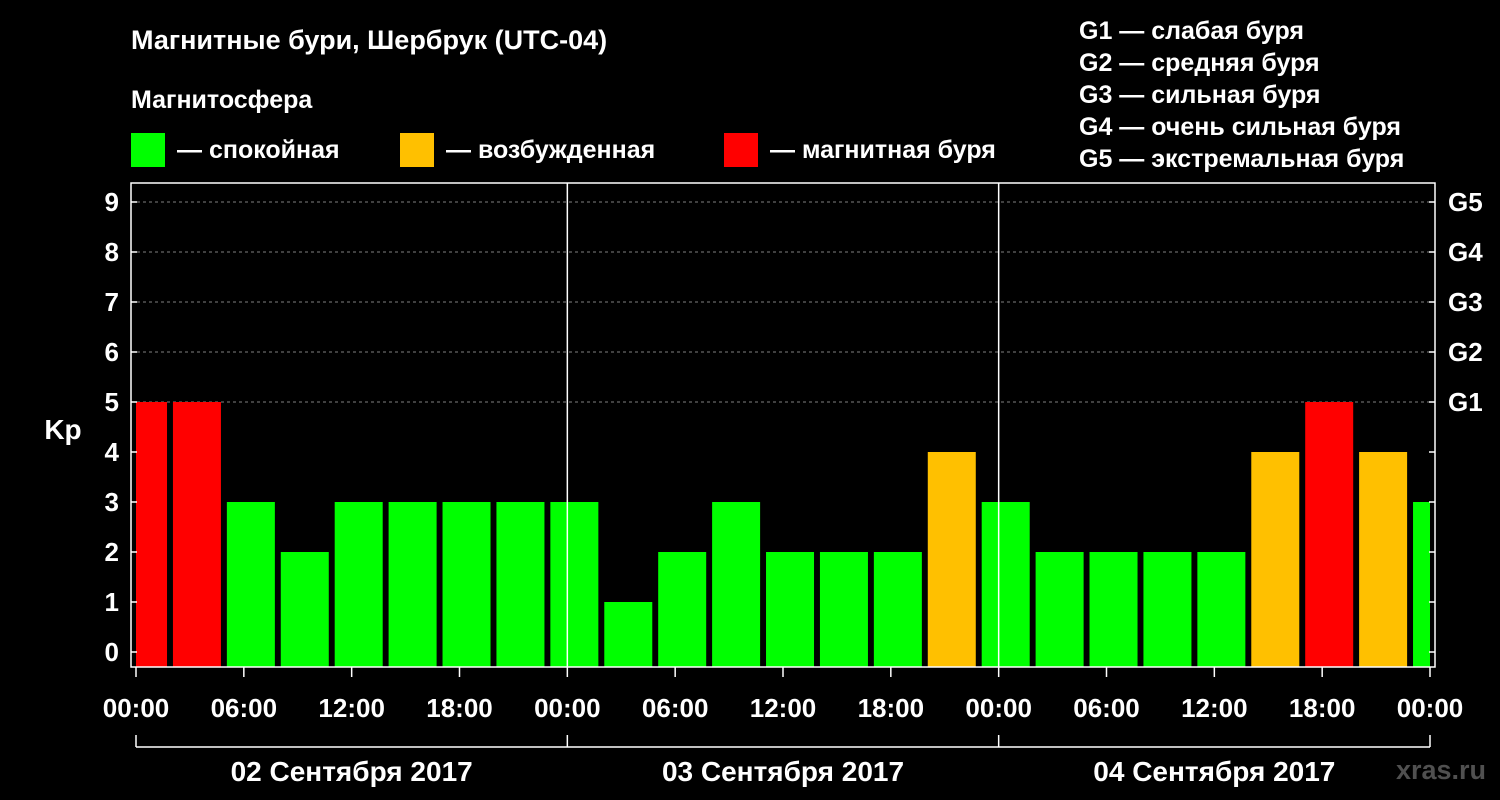  Describe the element at coordinates (112, 402) in the screenshot. I see `y-tick-label: 5` at that location.